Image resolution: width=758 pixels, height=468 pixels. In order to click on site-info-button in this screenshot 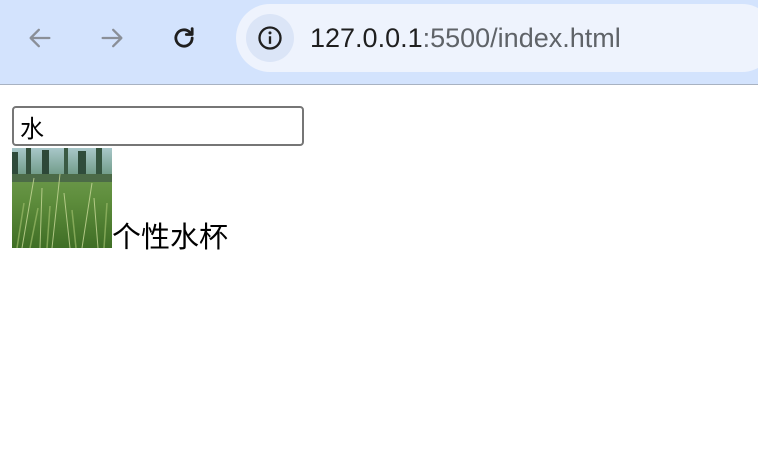, I will do `click(270, 38)`.